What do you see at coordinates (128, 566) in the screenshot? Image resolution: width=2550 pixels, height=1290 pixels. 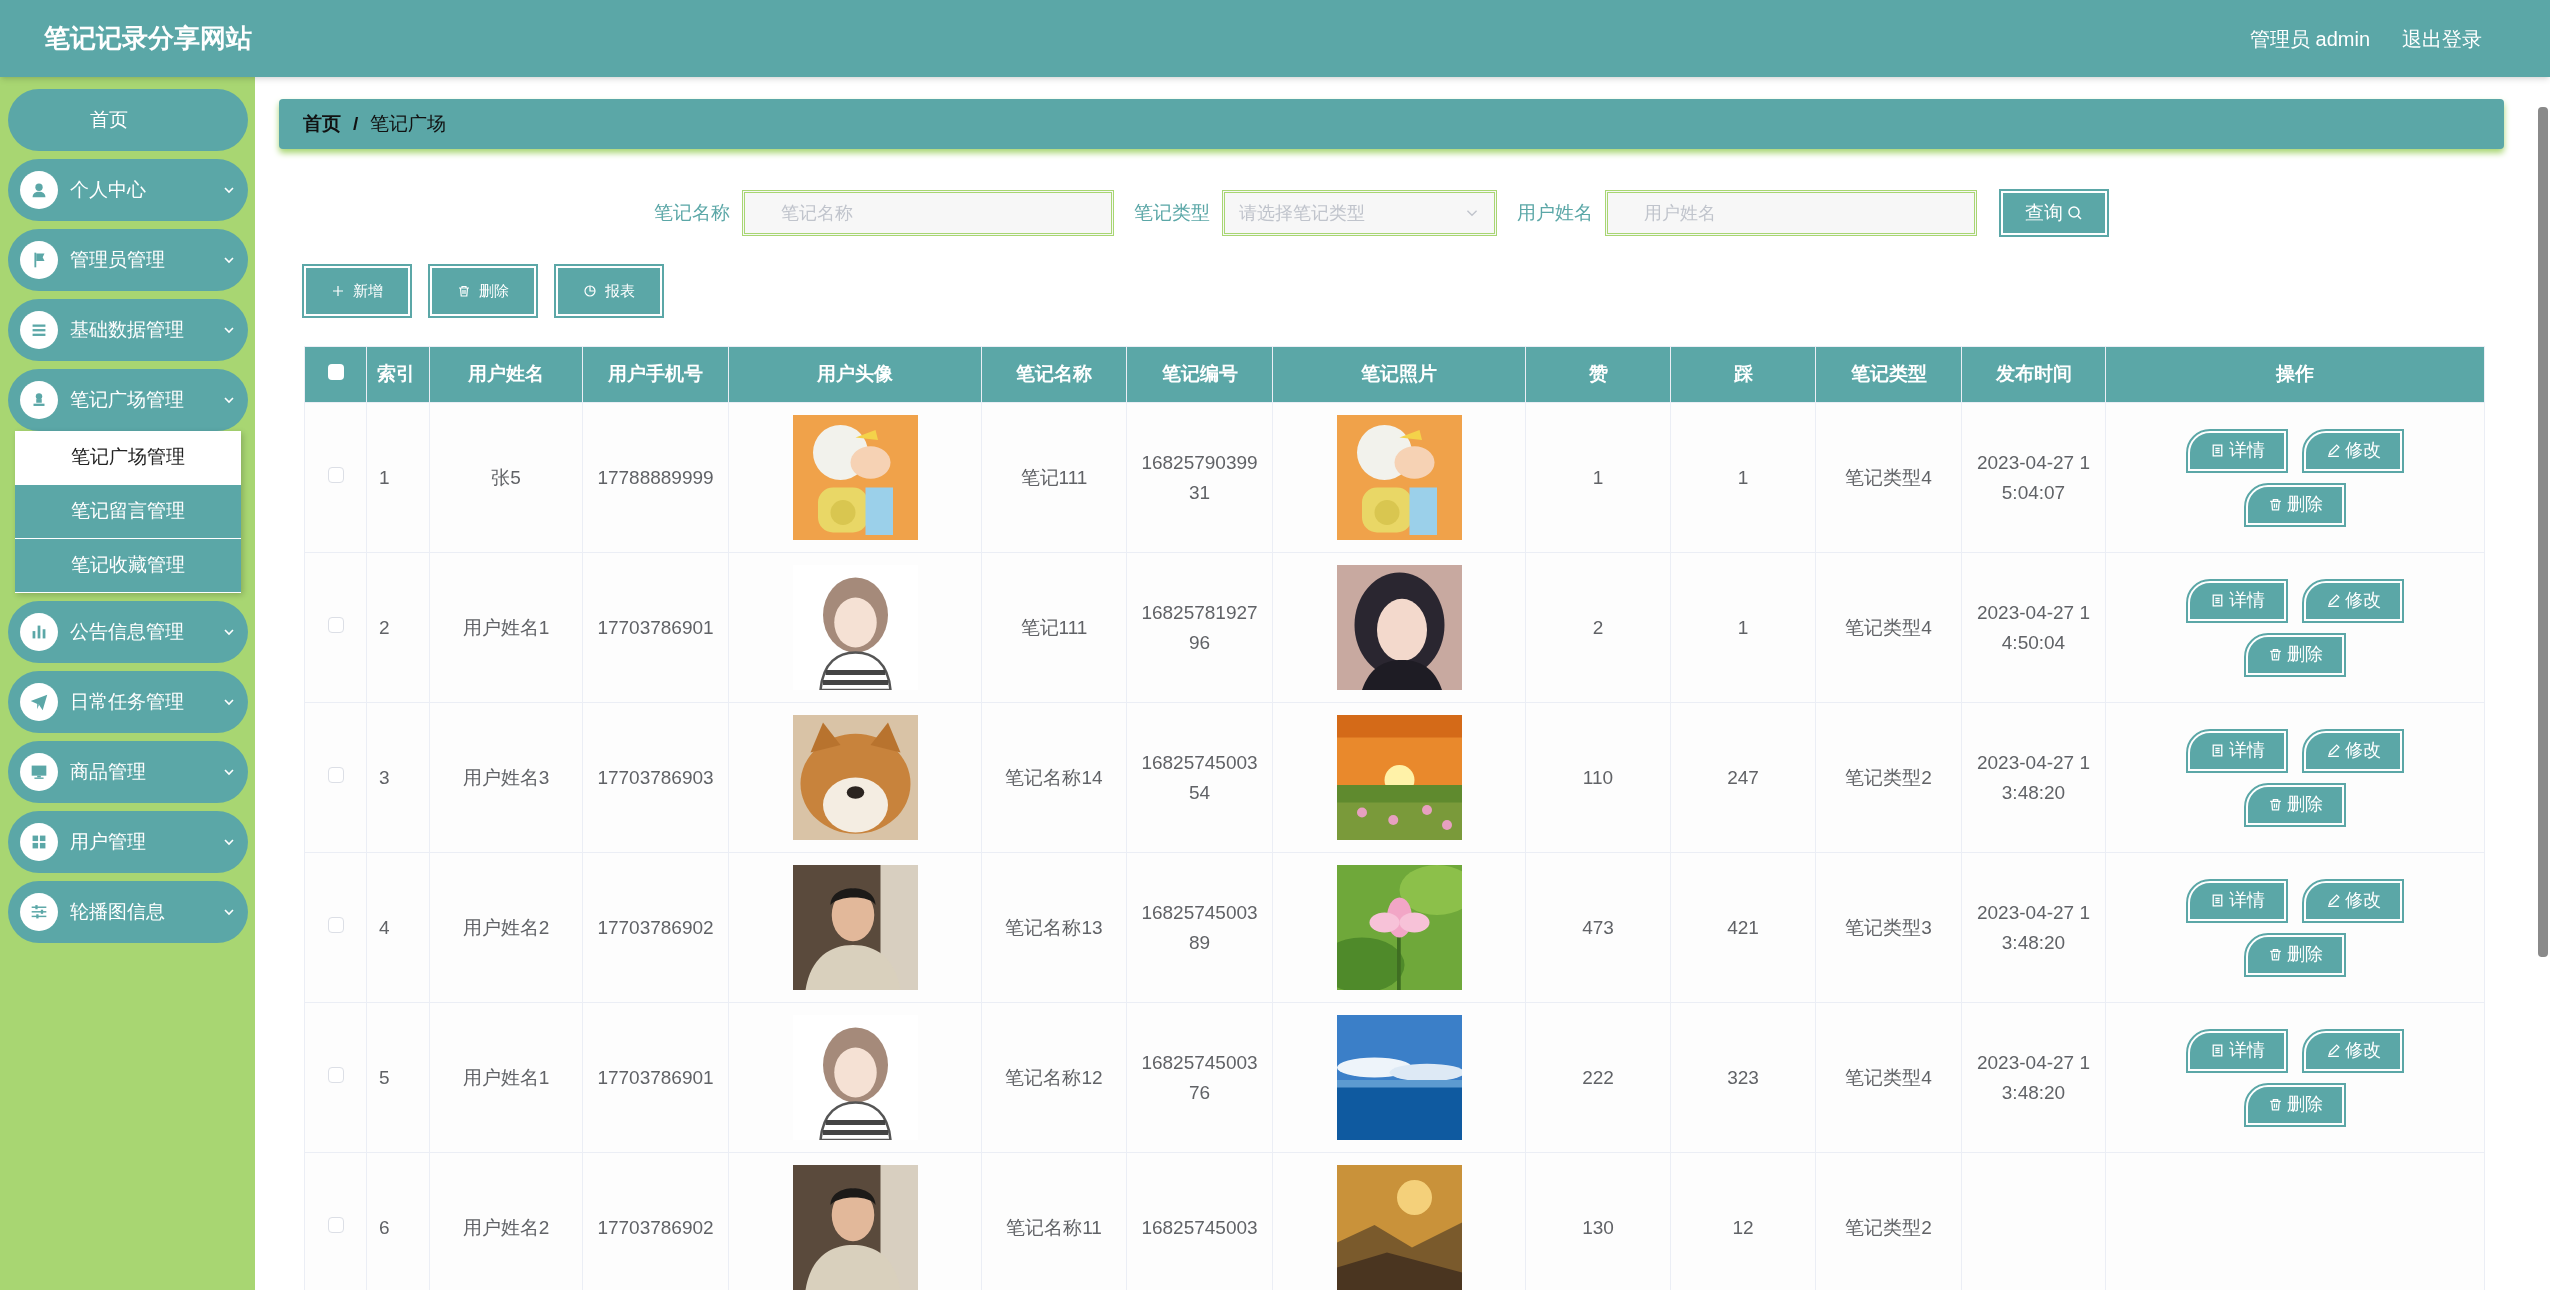 I see `submenu-item: 笔记收藏管理` at bounding box center [128, 566].